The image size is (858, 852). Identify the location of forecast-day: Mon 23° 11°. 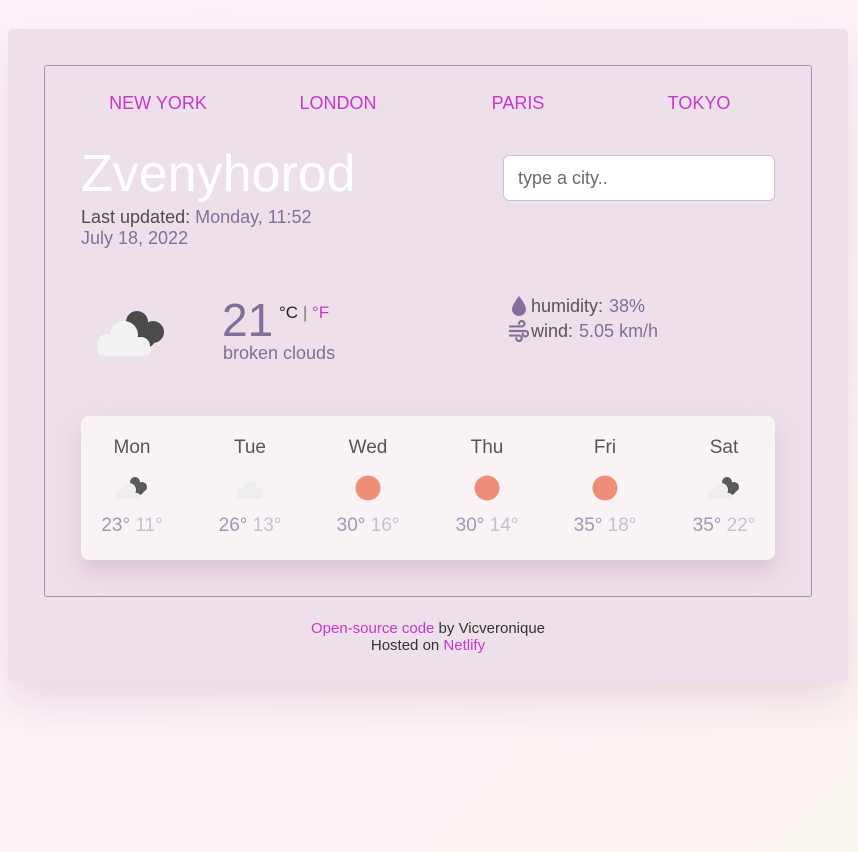
(132, 488).